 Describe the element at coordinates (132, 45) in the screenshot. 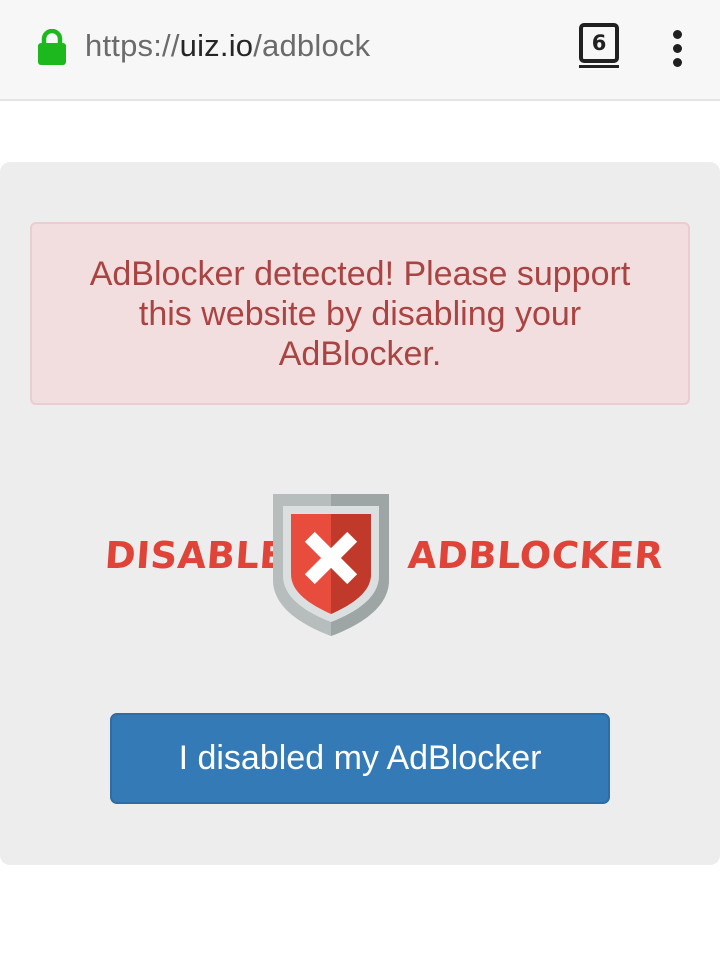

I see `url-scheme: https://` at that location.